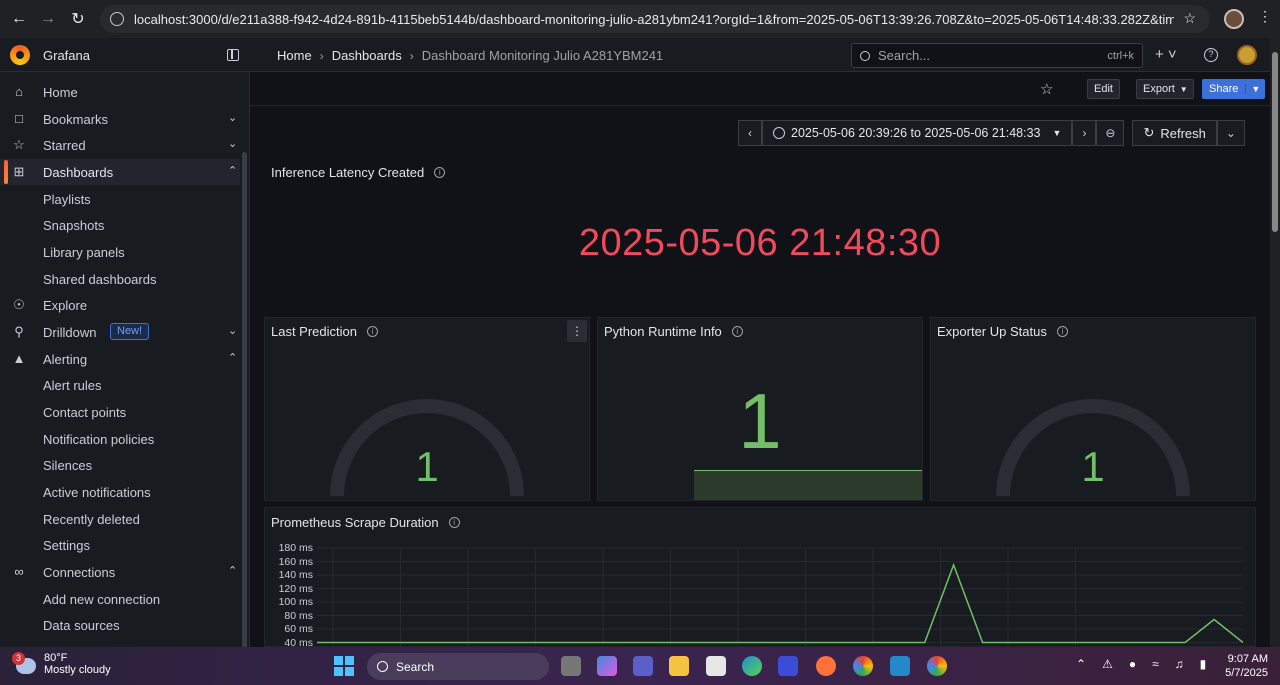 The width and height of the screenshot is (1280, 685). I want to click on sidebar-item-settings: Settings, so click(120, 545).